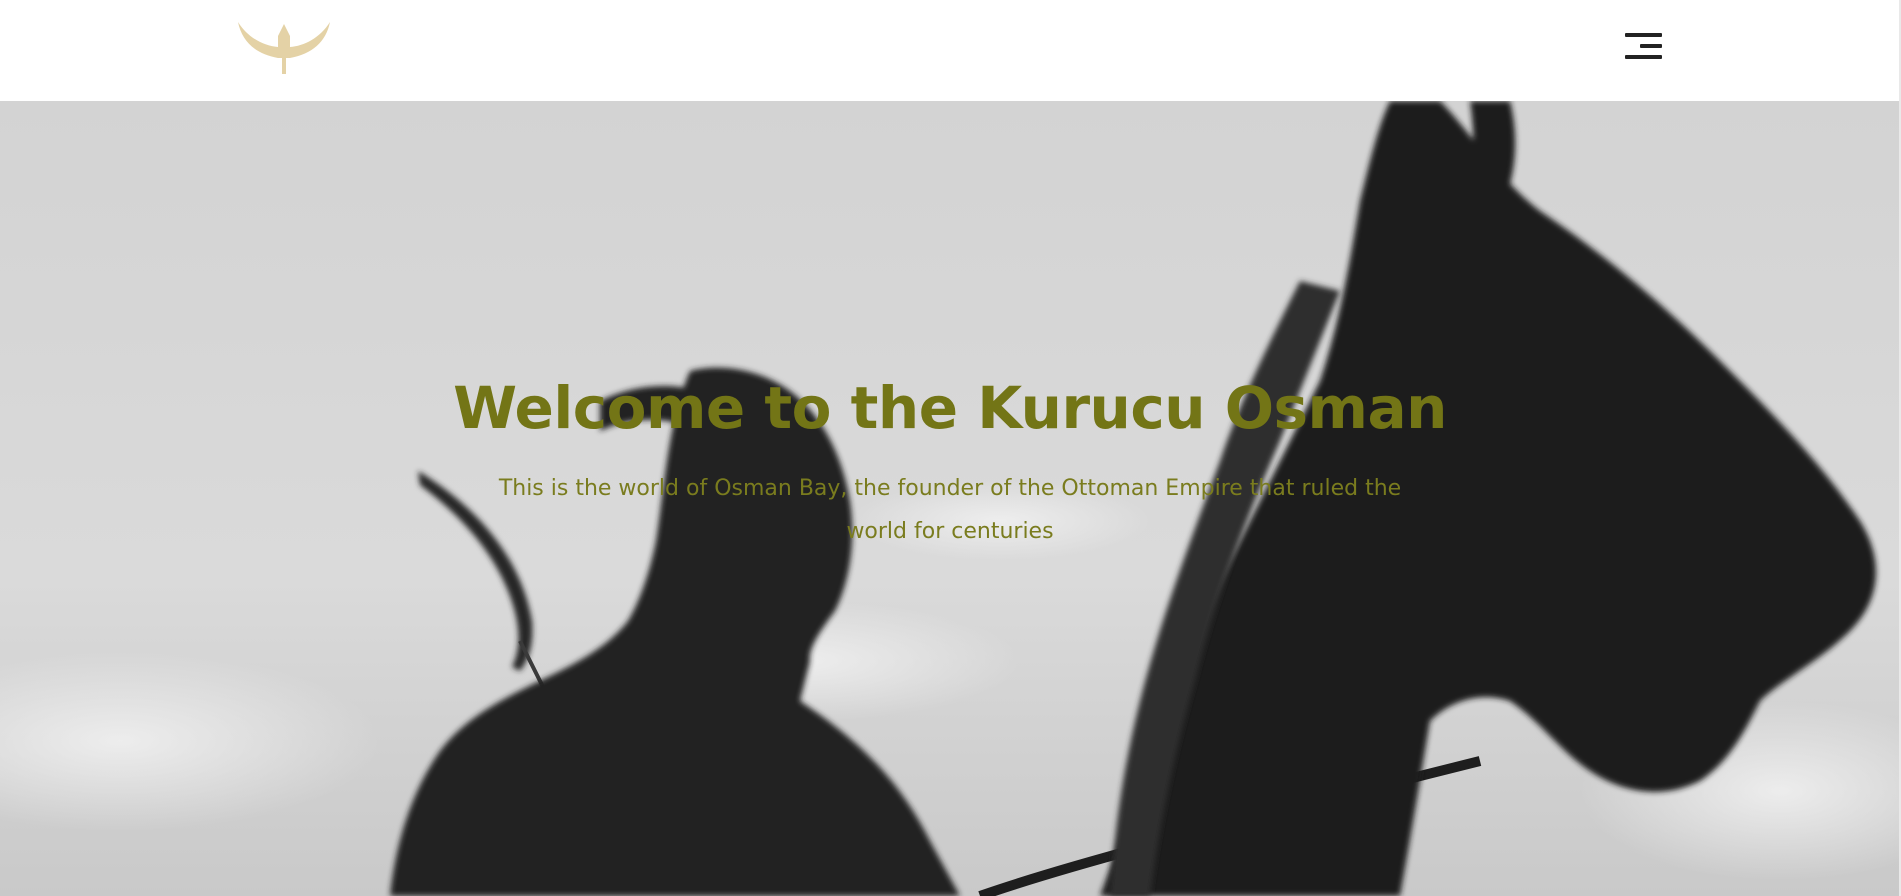  Describe the element at coordinates (1643, 46) in the screenshot. I see `menu-toggle-button` at that location.